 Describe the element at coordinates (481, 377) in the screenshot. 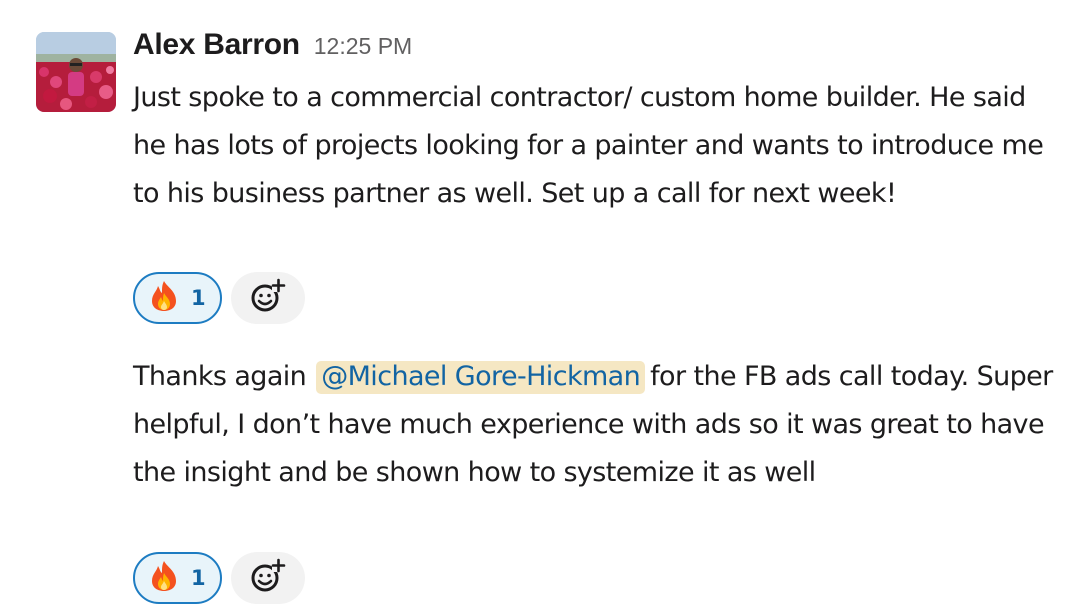

I see `user-mention: @Michael Gore-Hickman` at that location.